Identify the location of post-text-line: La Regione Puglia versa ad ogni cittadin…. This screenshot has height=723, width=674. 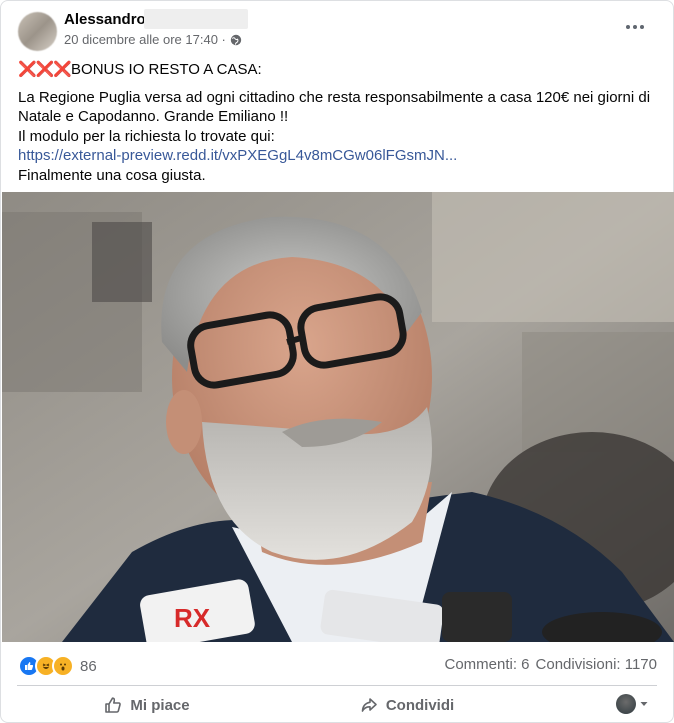
(334, 97).